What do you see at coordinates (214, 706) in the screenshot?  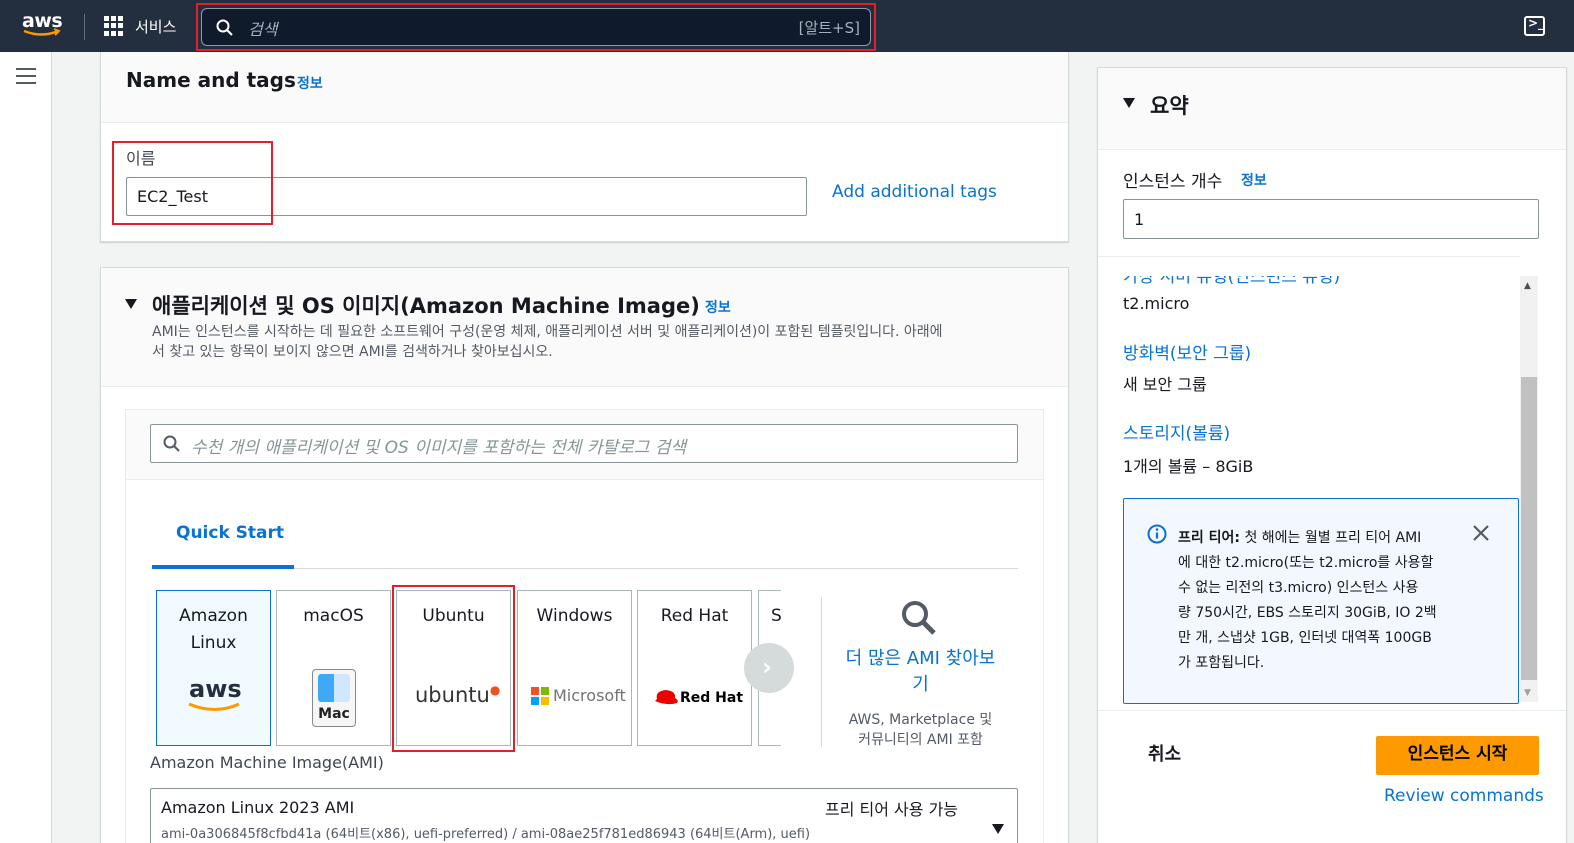 I see `aws-smile-icon` at bounding box center [214, 706].